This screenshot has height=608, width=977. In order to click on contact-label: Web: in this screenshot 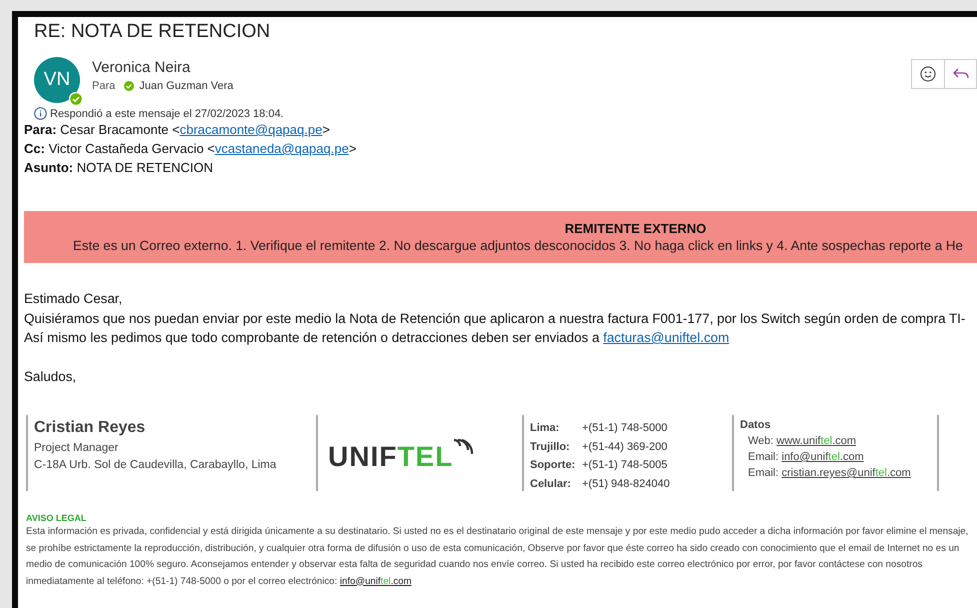, I will do `click(761, 441)`.